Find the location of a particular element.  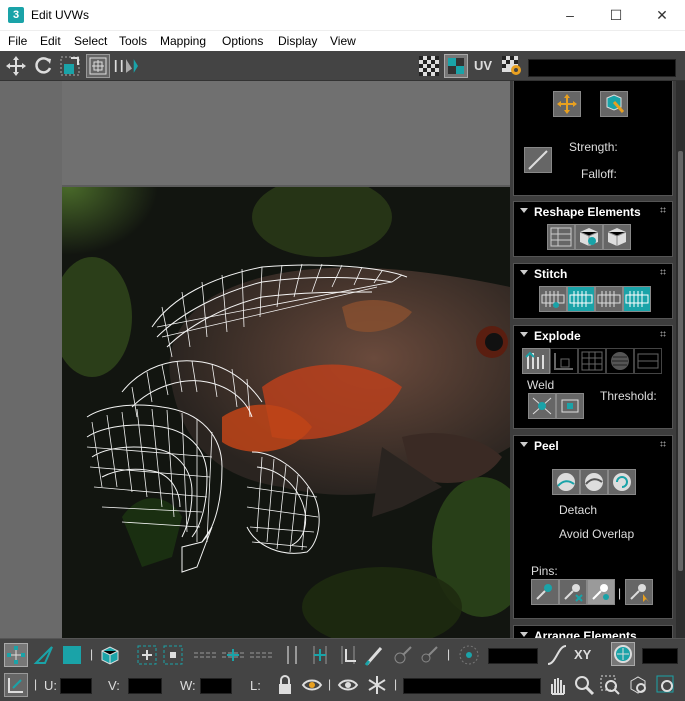

menu-mapping: Mapping is located at coordinates (183, 41).